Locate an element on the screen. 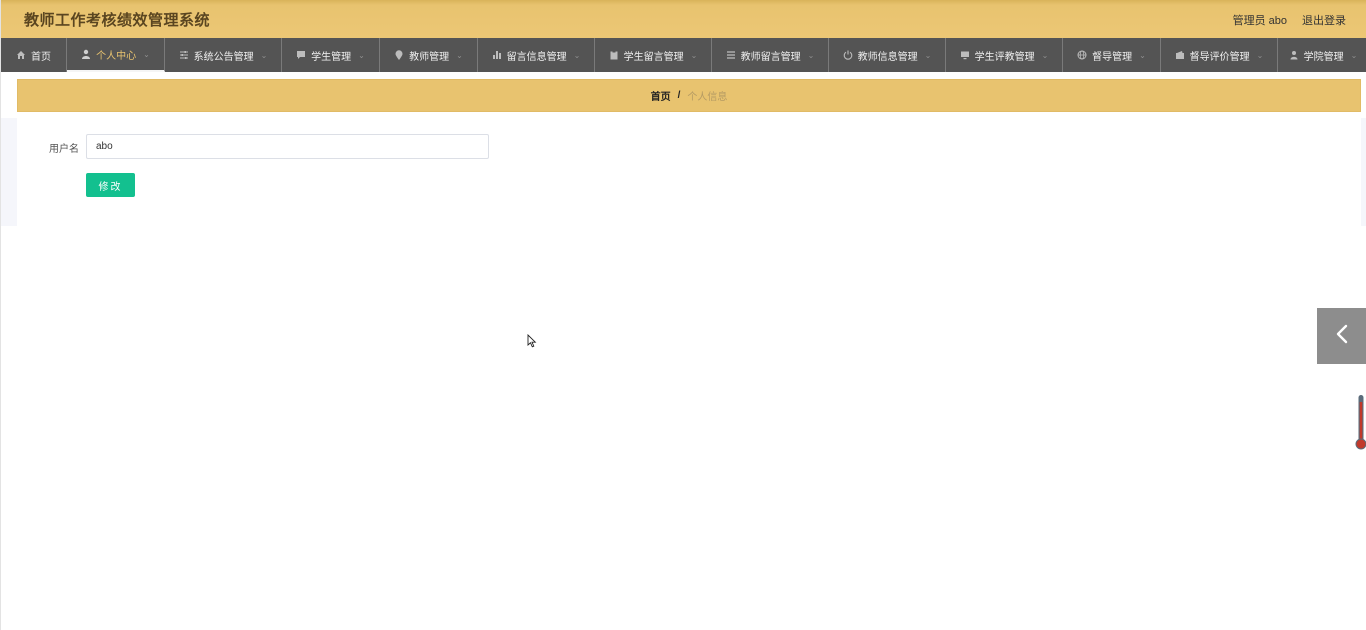 The width and height of the screenshot is (1366, 630). user-icon is located at coordinates (86, 54).